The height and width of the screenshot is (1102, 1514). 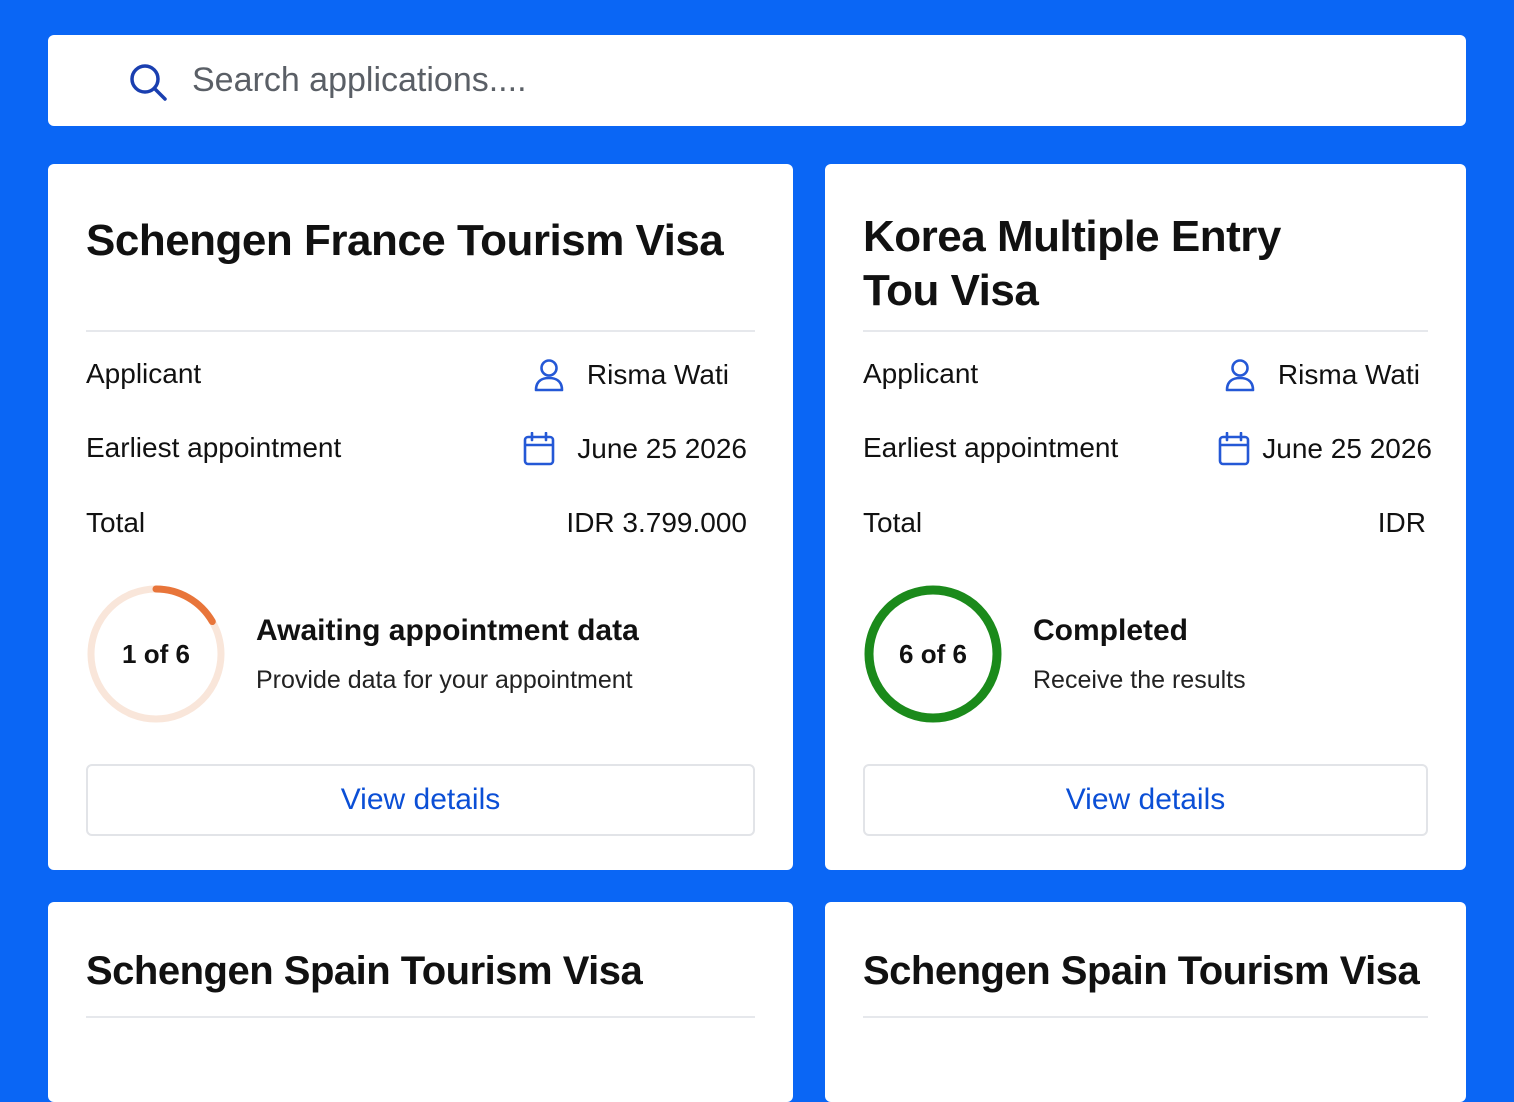 I want to click on progress-text: 6 of 6, so click(x=933, y=653).